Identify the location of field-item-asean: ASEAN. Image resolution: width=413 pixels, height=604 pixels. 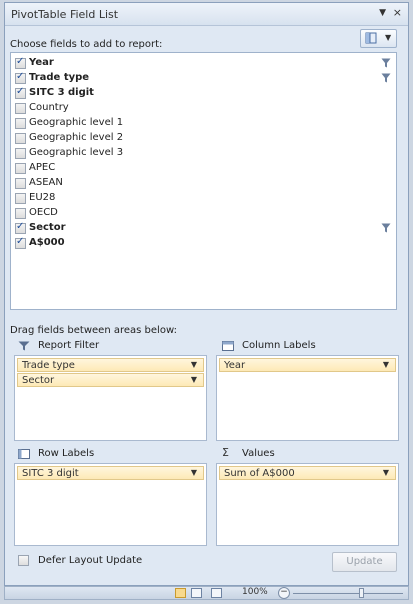
(203, 183).